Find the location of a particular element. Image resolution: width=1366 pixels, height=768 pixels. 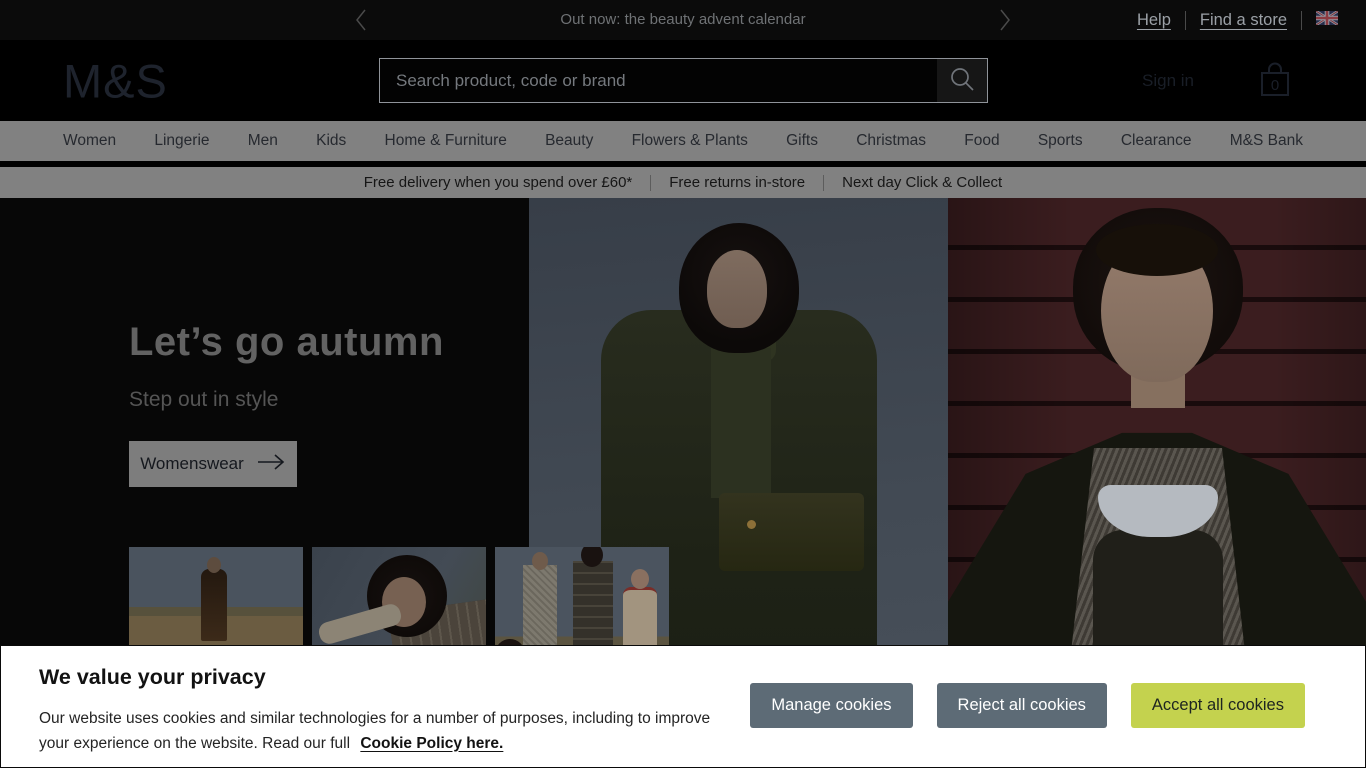

search-icon is located at coordinates (962, 80).